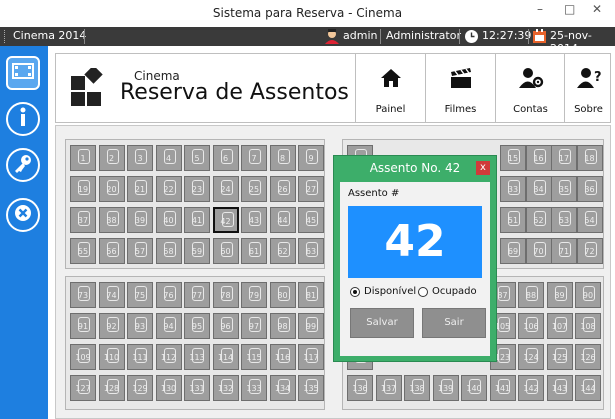 This screenshot has height=419, width=615. I want to click on seat-button: 127, so click(83, 388).